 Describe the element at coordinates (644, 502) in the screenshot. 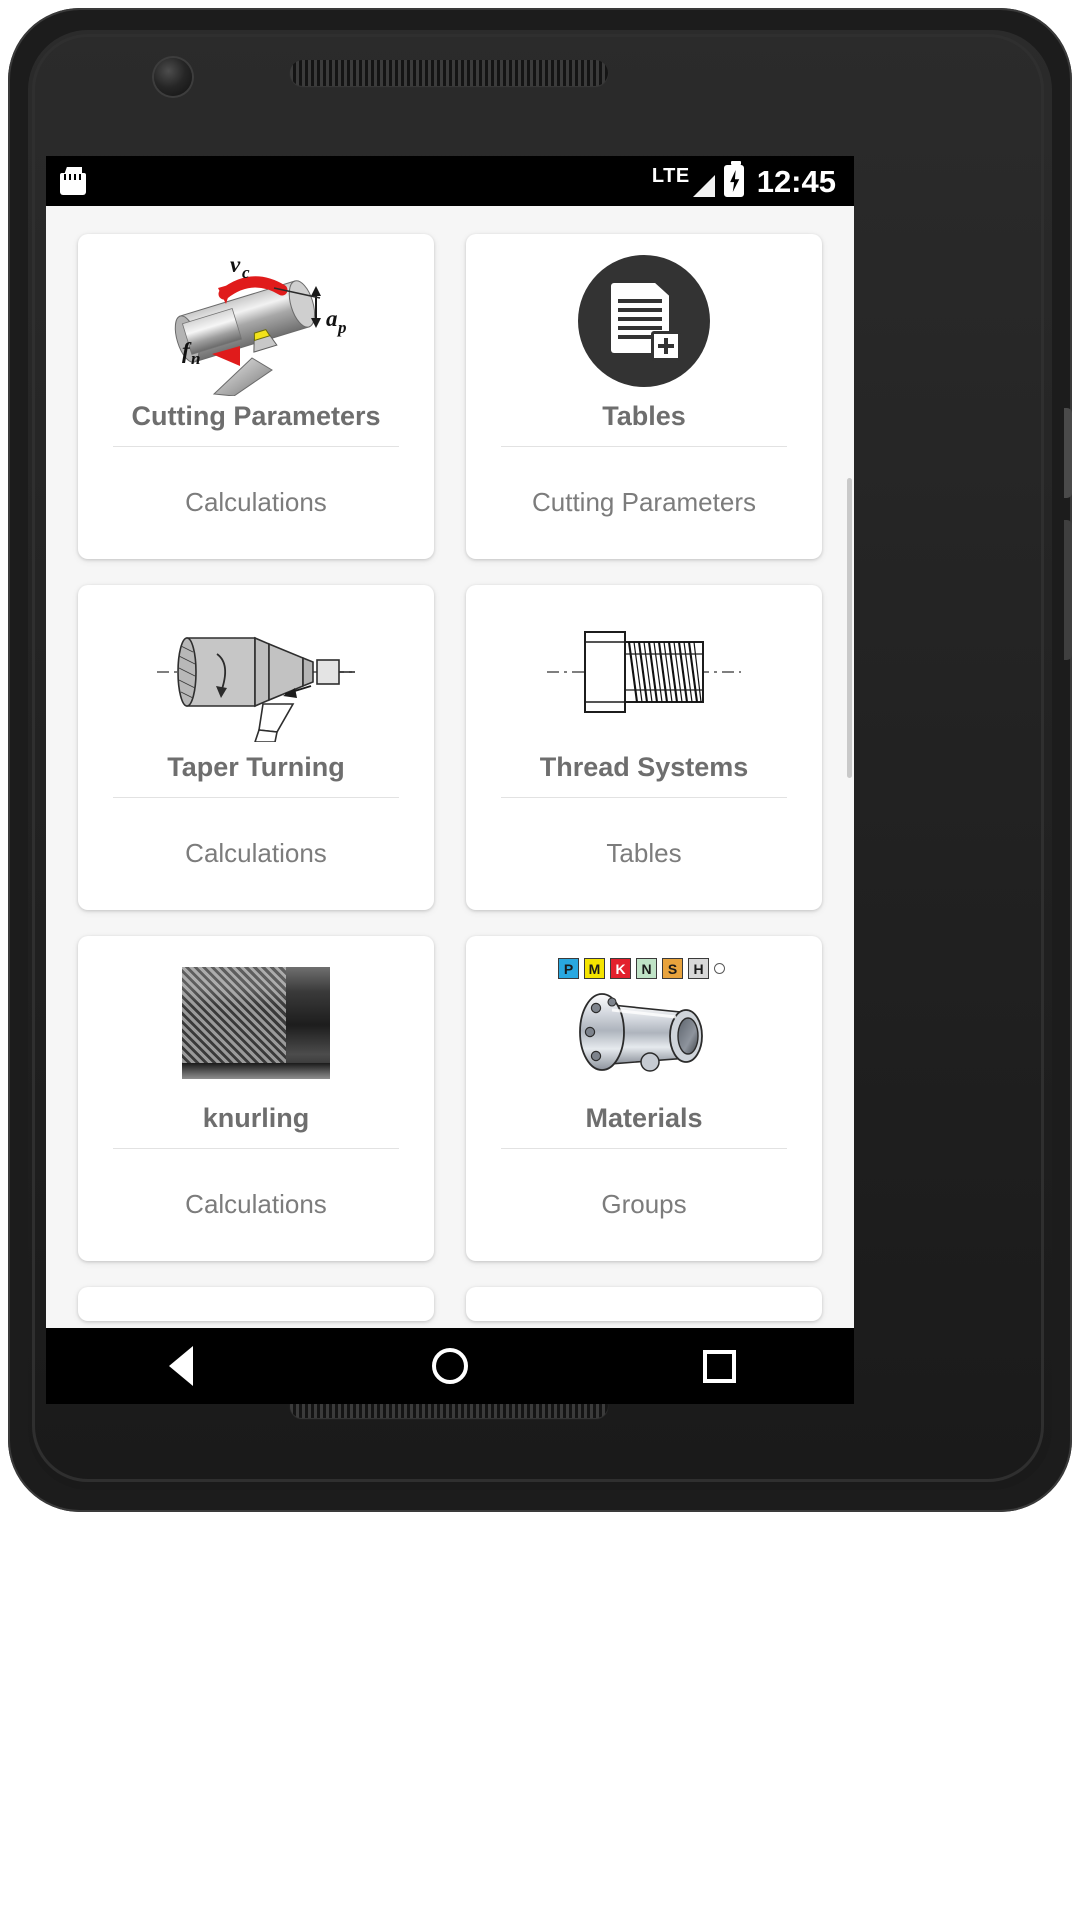

I see `tile-subtitle: Cutting Parameters` at that location.